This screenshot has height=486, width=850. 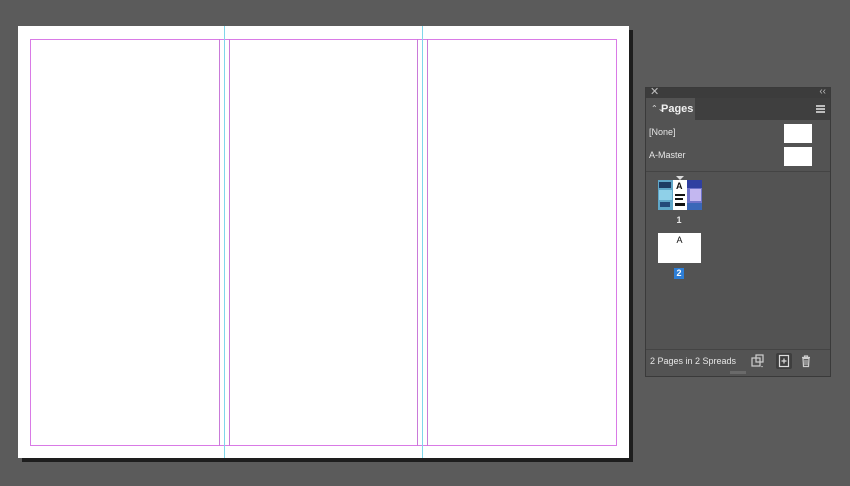 What do you see at coordinates (738, 156) in the screenshot?
I see `master-item-a-master: A-Master` at bounding box center [738, 156].